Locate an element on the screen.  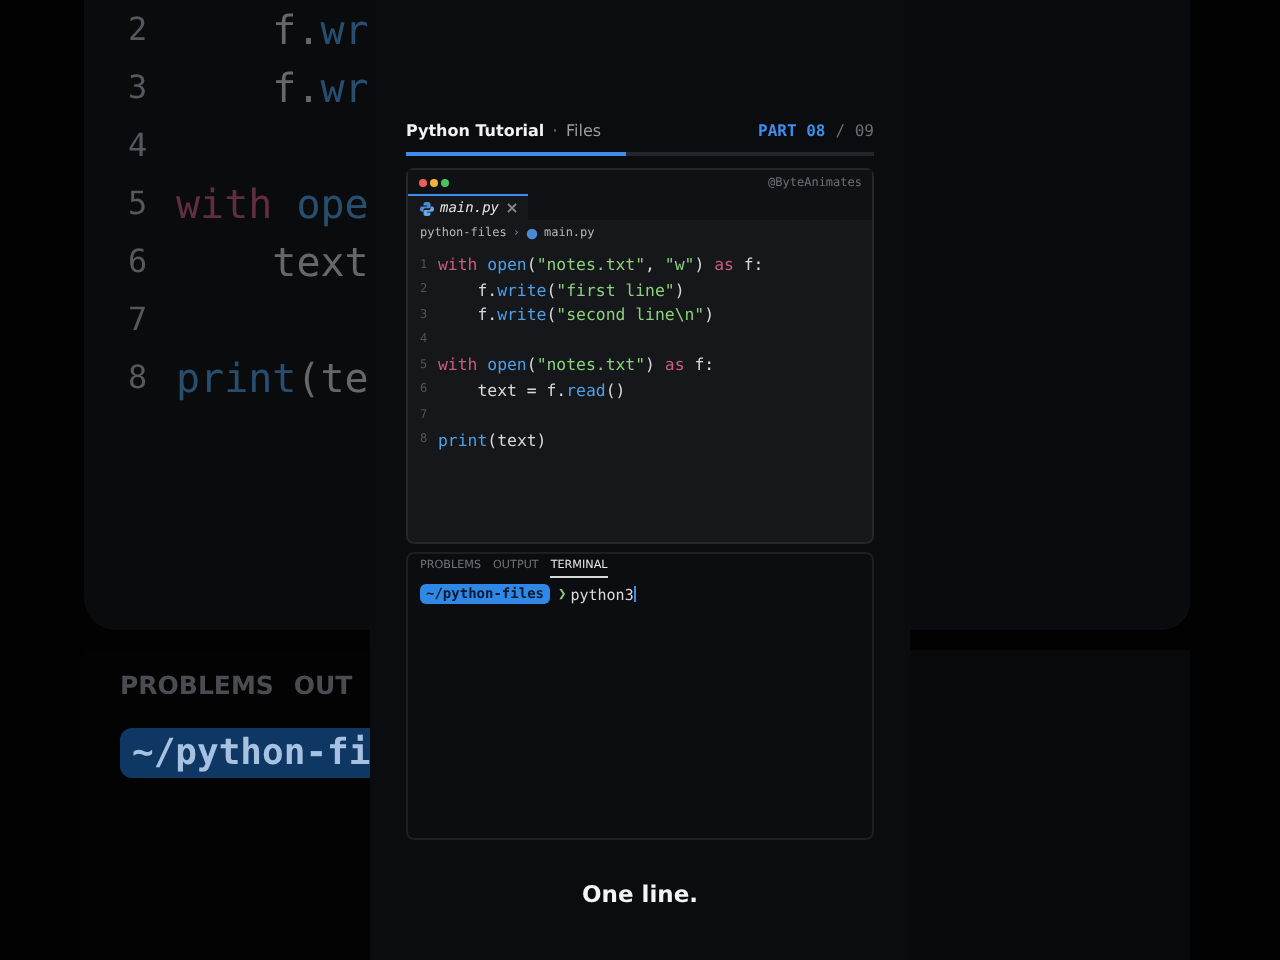
line-number: 3 is located at coordinates (139, 87).